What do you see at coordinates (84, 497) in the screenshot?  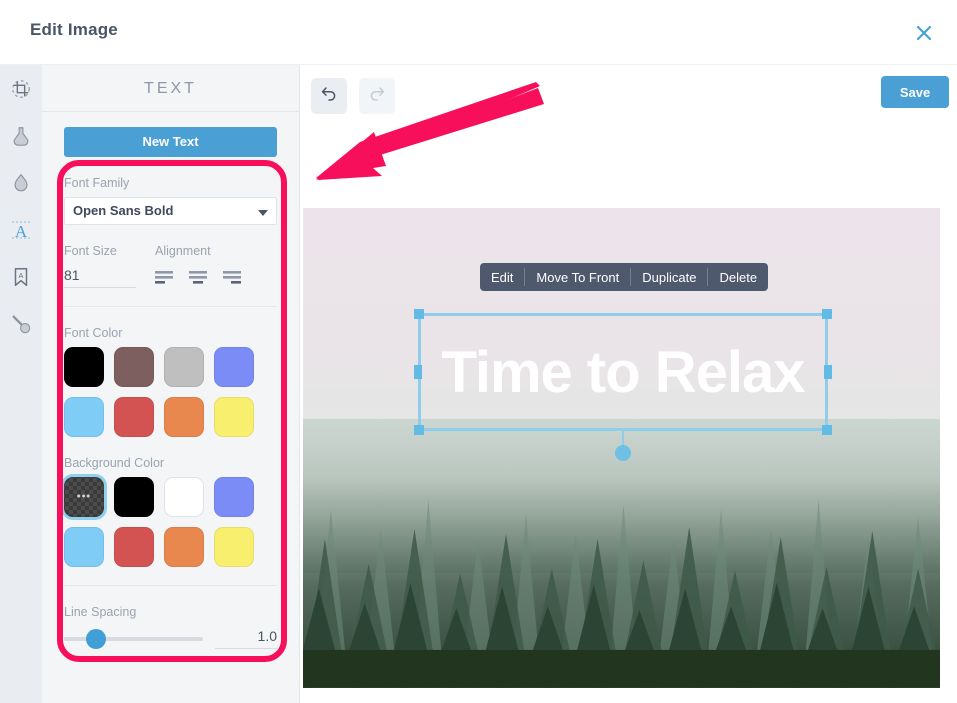 I see `background-color-swatch-transparent` at bounding box center [84, 497].